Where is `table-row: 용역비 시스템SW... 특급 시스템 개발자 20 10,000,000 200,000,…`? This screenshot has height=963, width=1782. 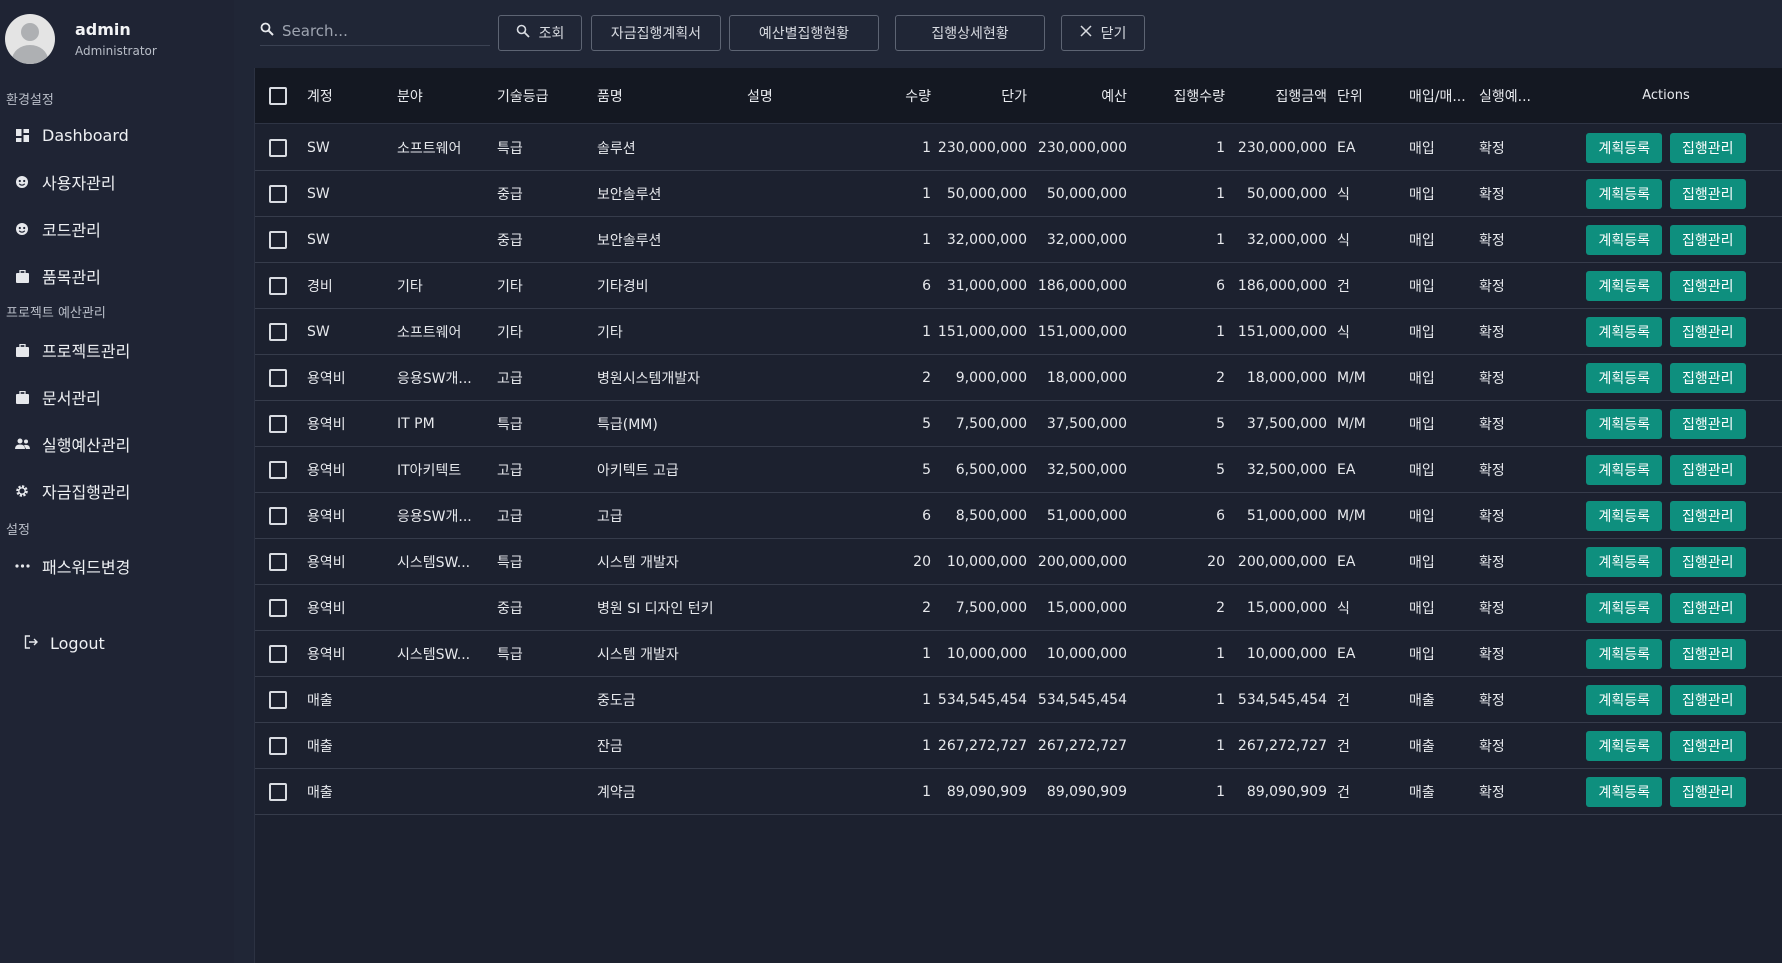
table-row: 용역비 시스템SW... 특급 시스템 개발자 20 10,000,000 200,000,… is located at coordinates (1018, 562).